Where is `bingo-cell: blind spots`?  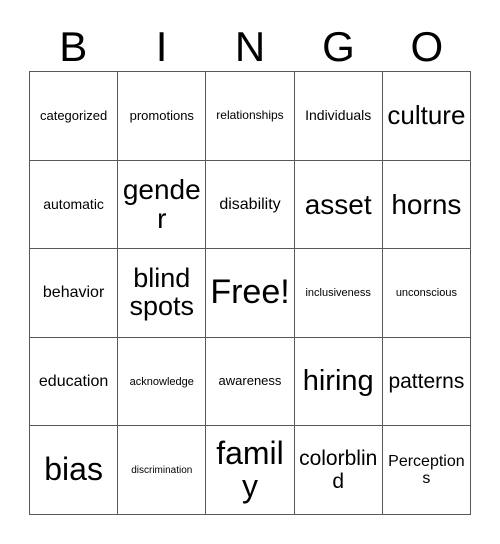 bingo-cell: blind spots is located at coordinates (162, 293).